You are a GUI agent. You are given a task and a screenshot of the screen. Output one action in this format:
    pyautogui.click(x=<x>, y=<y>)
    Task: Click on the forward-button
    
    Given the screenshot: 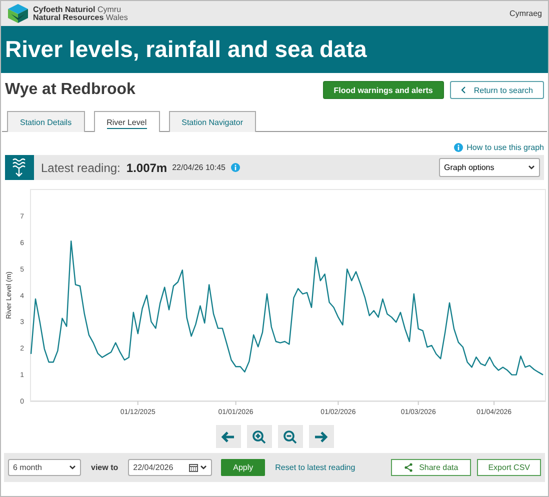 What is the action you would take?
    pyautogui.click(x=321, y=436)
    